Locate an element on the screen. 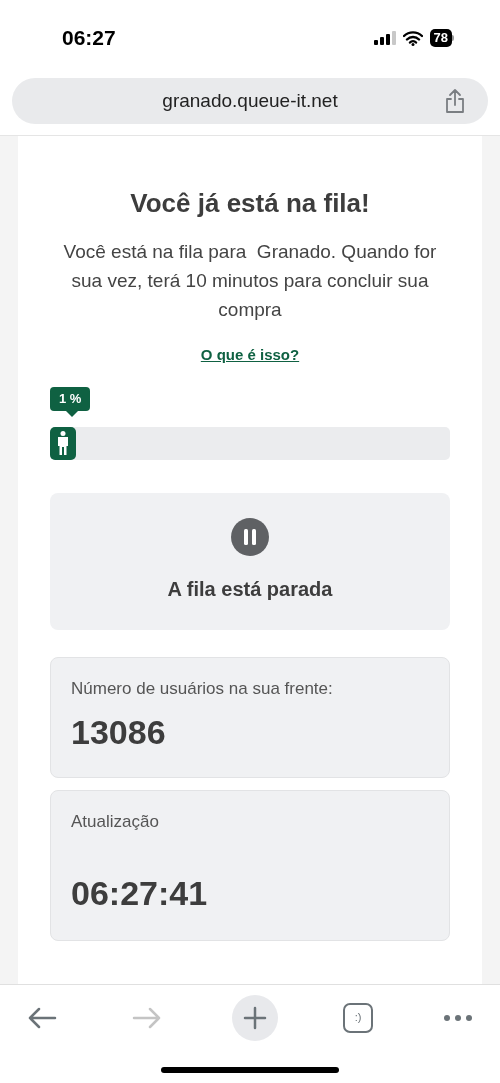 This screenshot has width=500, height=1083. info-label: Atualização is located at coordinates (115, 821).